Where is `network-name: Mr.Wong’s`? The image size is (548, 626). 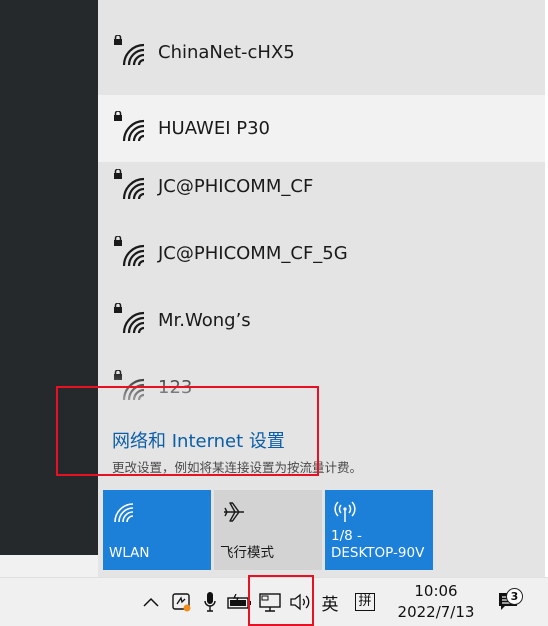 network-name: Mr.Wong’s is located at coordinates (204, 320).